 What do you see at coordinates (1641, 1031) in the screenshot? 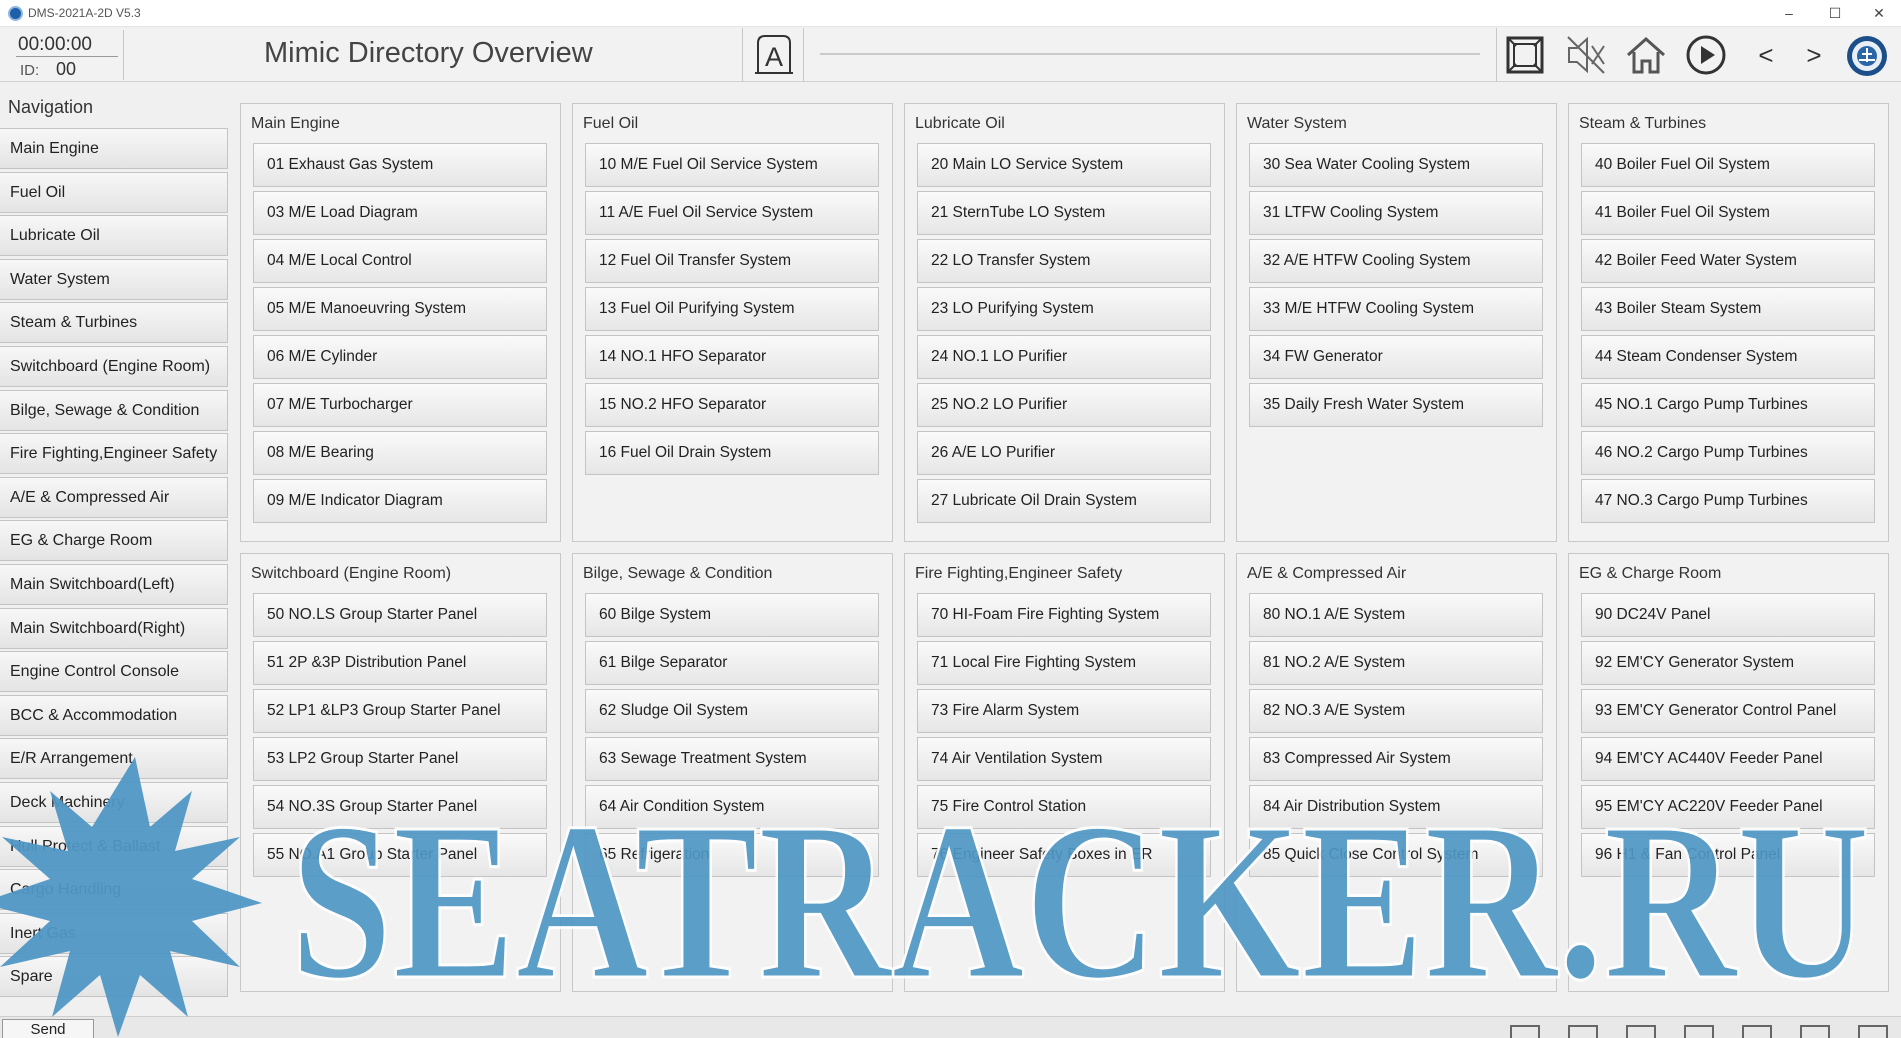
I see `document-icon` at bounding box center [1641, 1031].